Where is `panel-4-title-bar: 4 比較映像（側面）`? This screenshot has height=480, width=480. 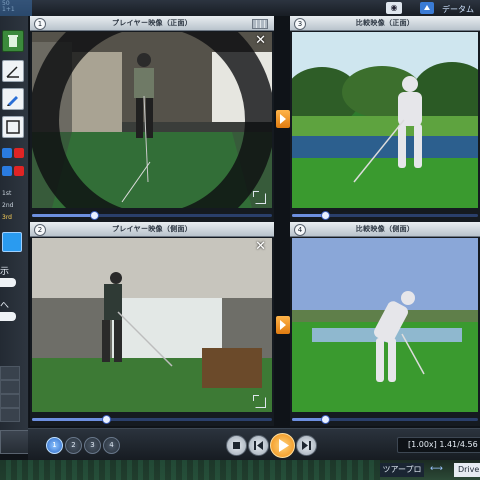
panel-4-title-bar: 4 比較映像（側面） is located at coordinates (385, 229).